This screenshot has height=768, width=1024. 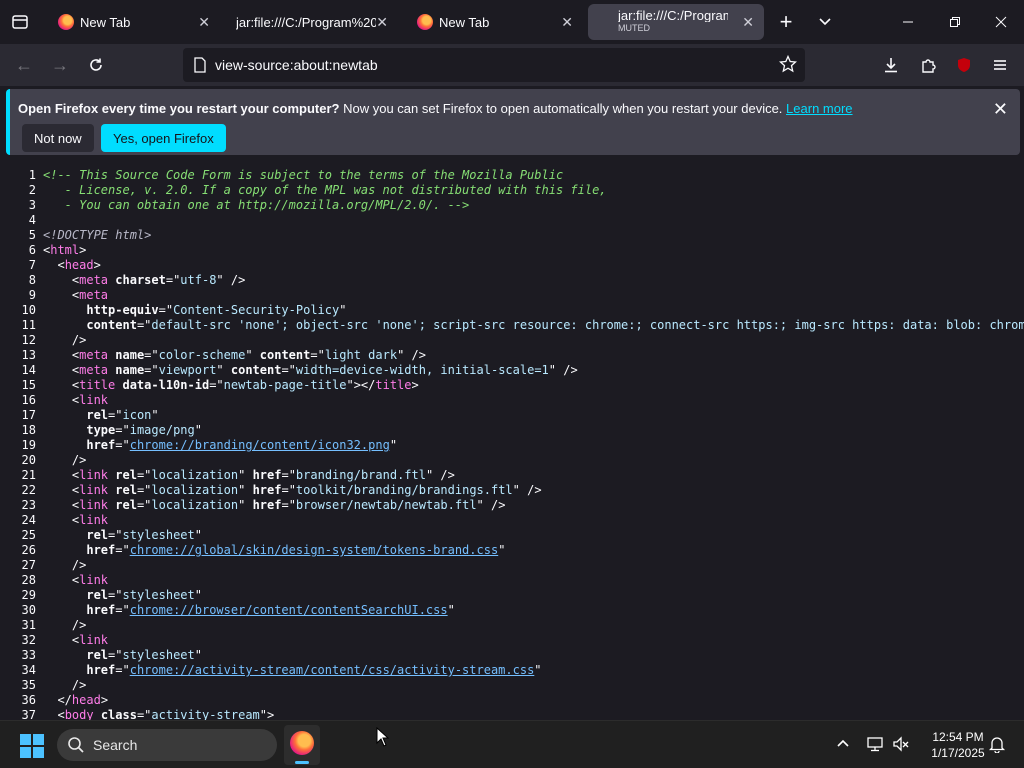 What do you see at coordinates (512, 565) in the screenshot?
I see `source-line: 27 />` at bounding box center [512, 565].